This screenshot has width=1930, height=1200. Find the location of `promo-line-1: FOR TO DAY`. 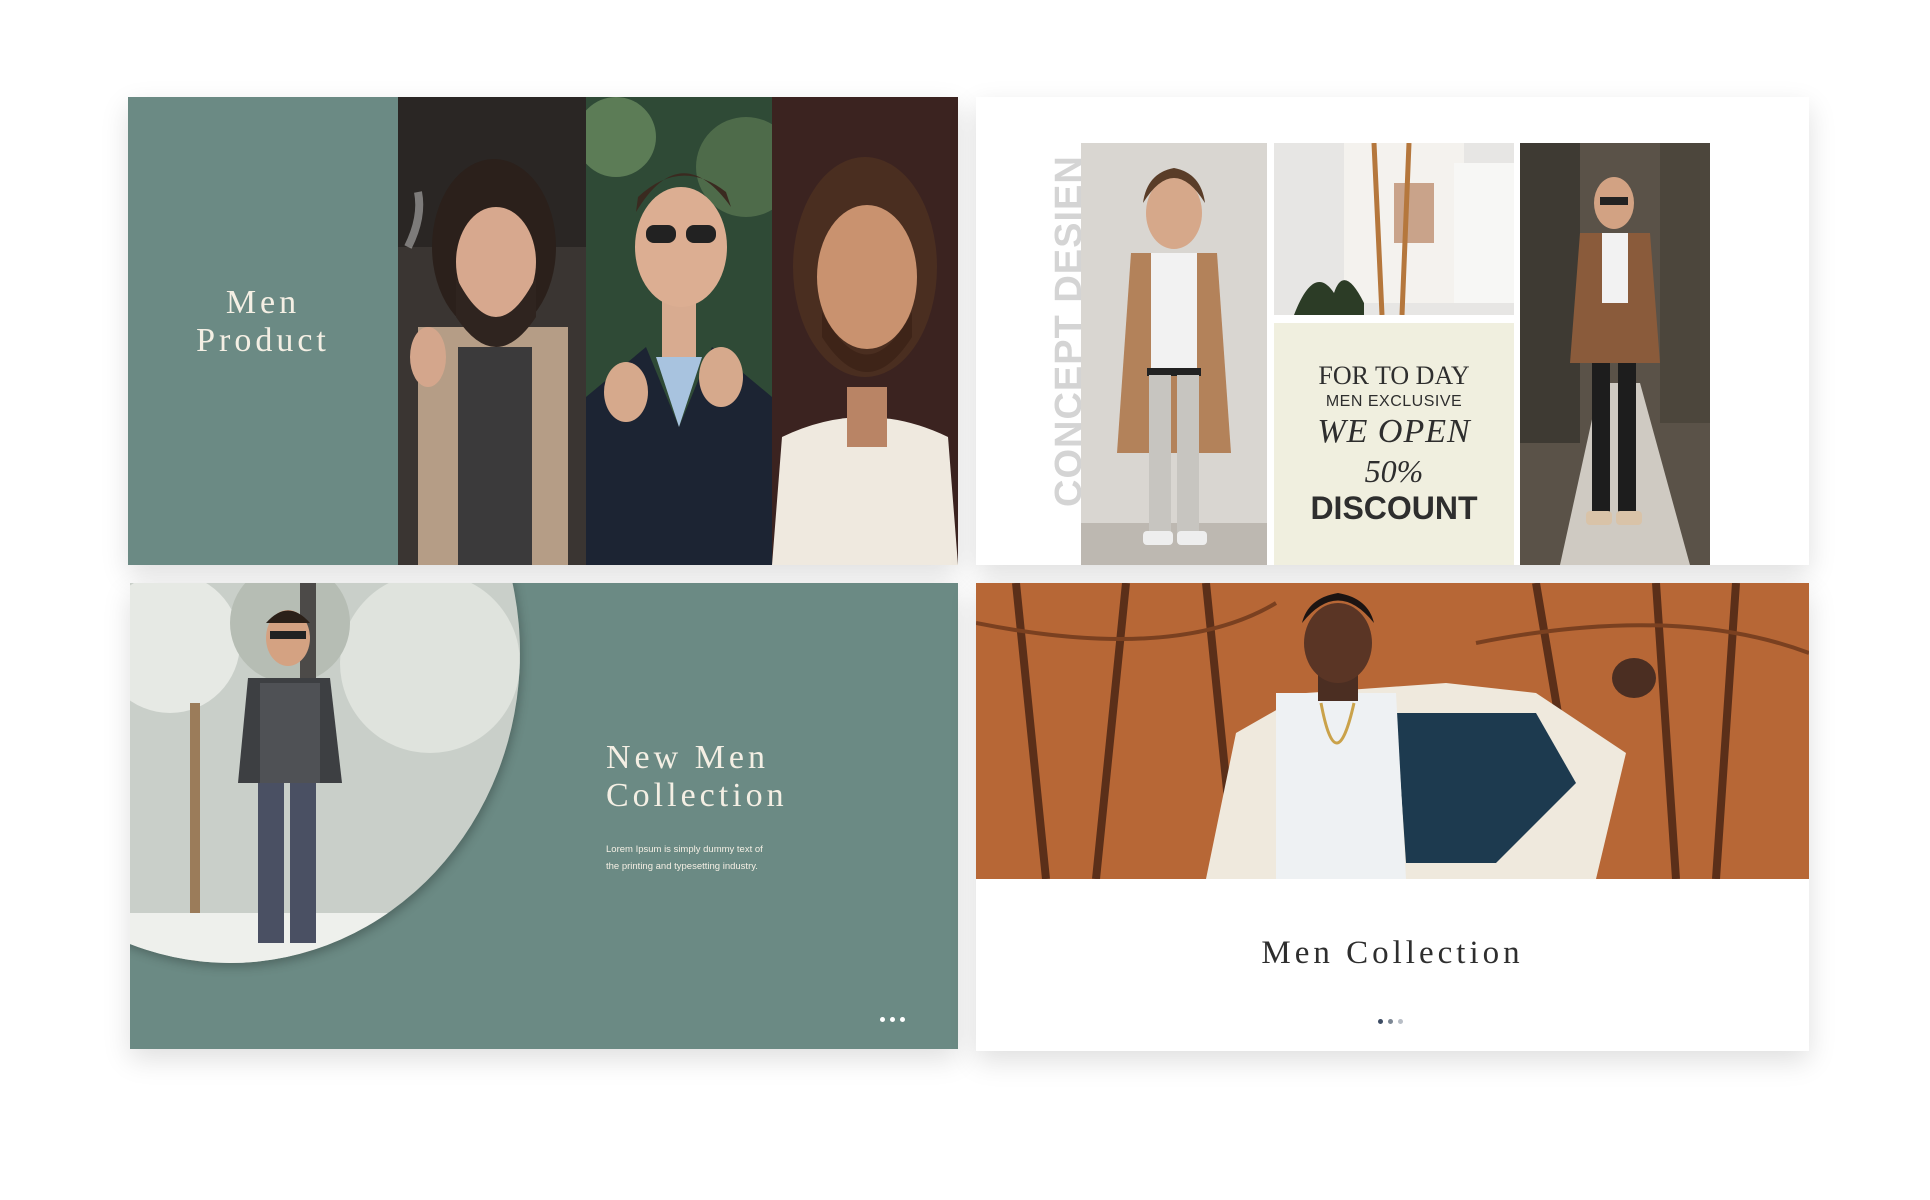

promo-line-1: FOR TO DAY is located at coordinates (1394, 375).